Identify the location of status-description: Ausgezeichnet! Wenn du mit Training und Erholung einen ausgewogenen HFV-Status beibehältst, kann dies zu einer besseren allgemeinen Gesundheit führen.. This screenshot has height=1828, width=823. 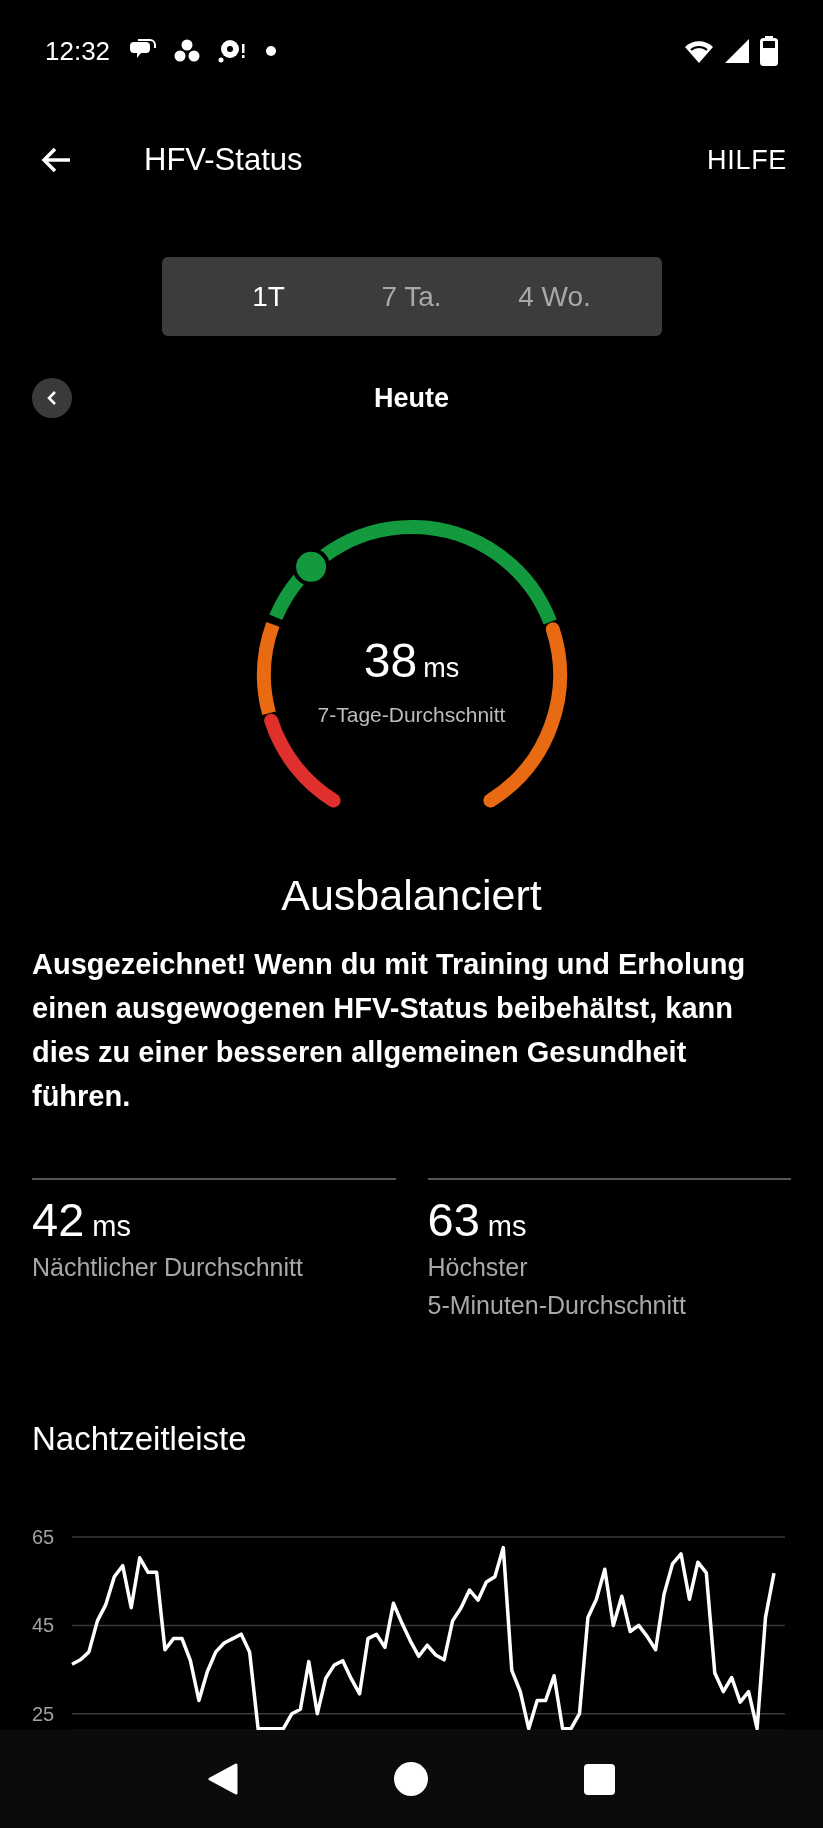
(389, 1030).